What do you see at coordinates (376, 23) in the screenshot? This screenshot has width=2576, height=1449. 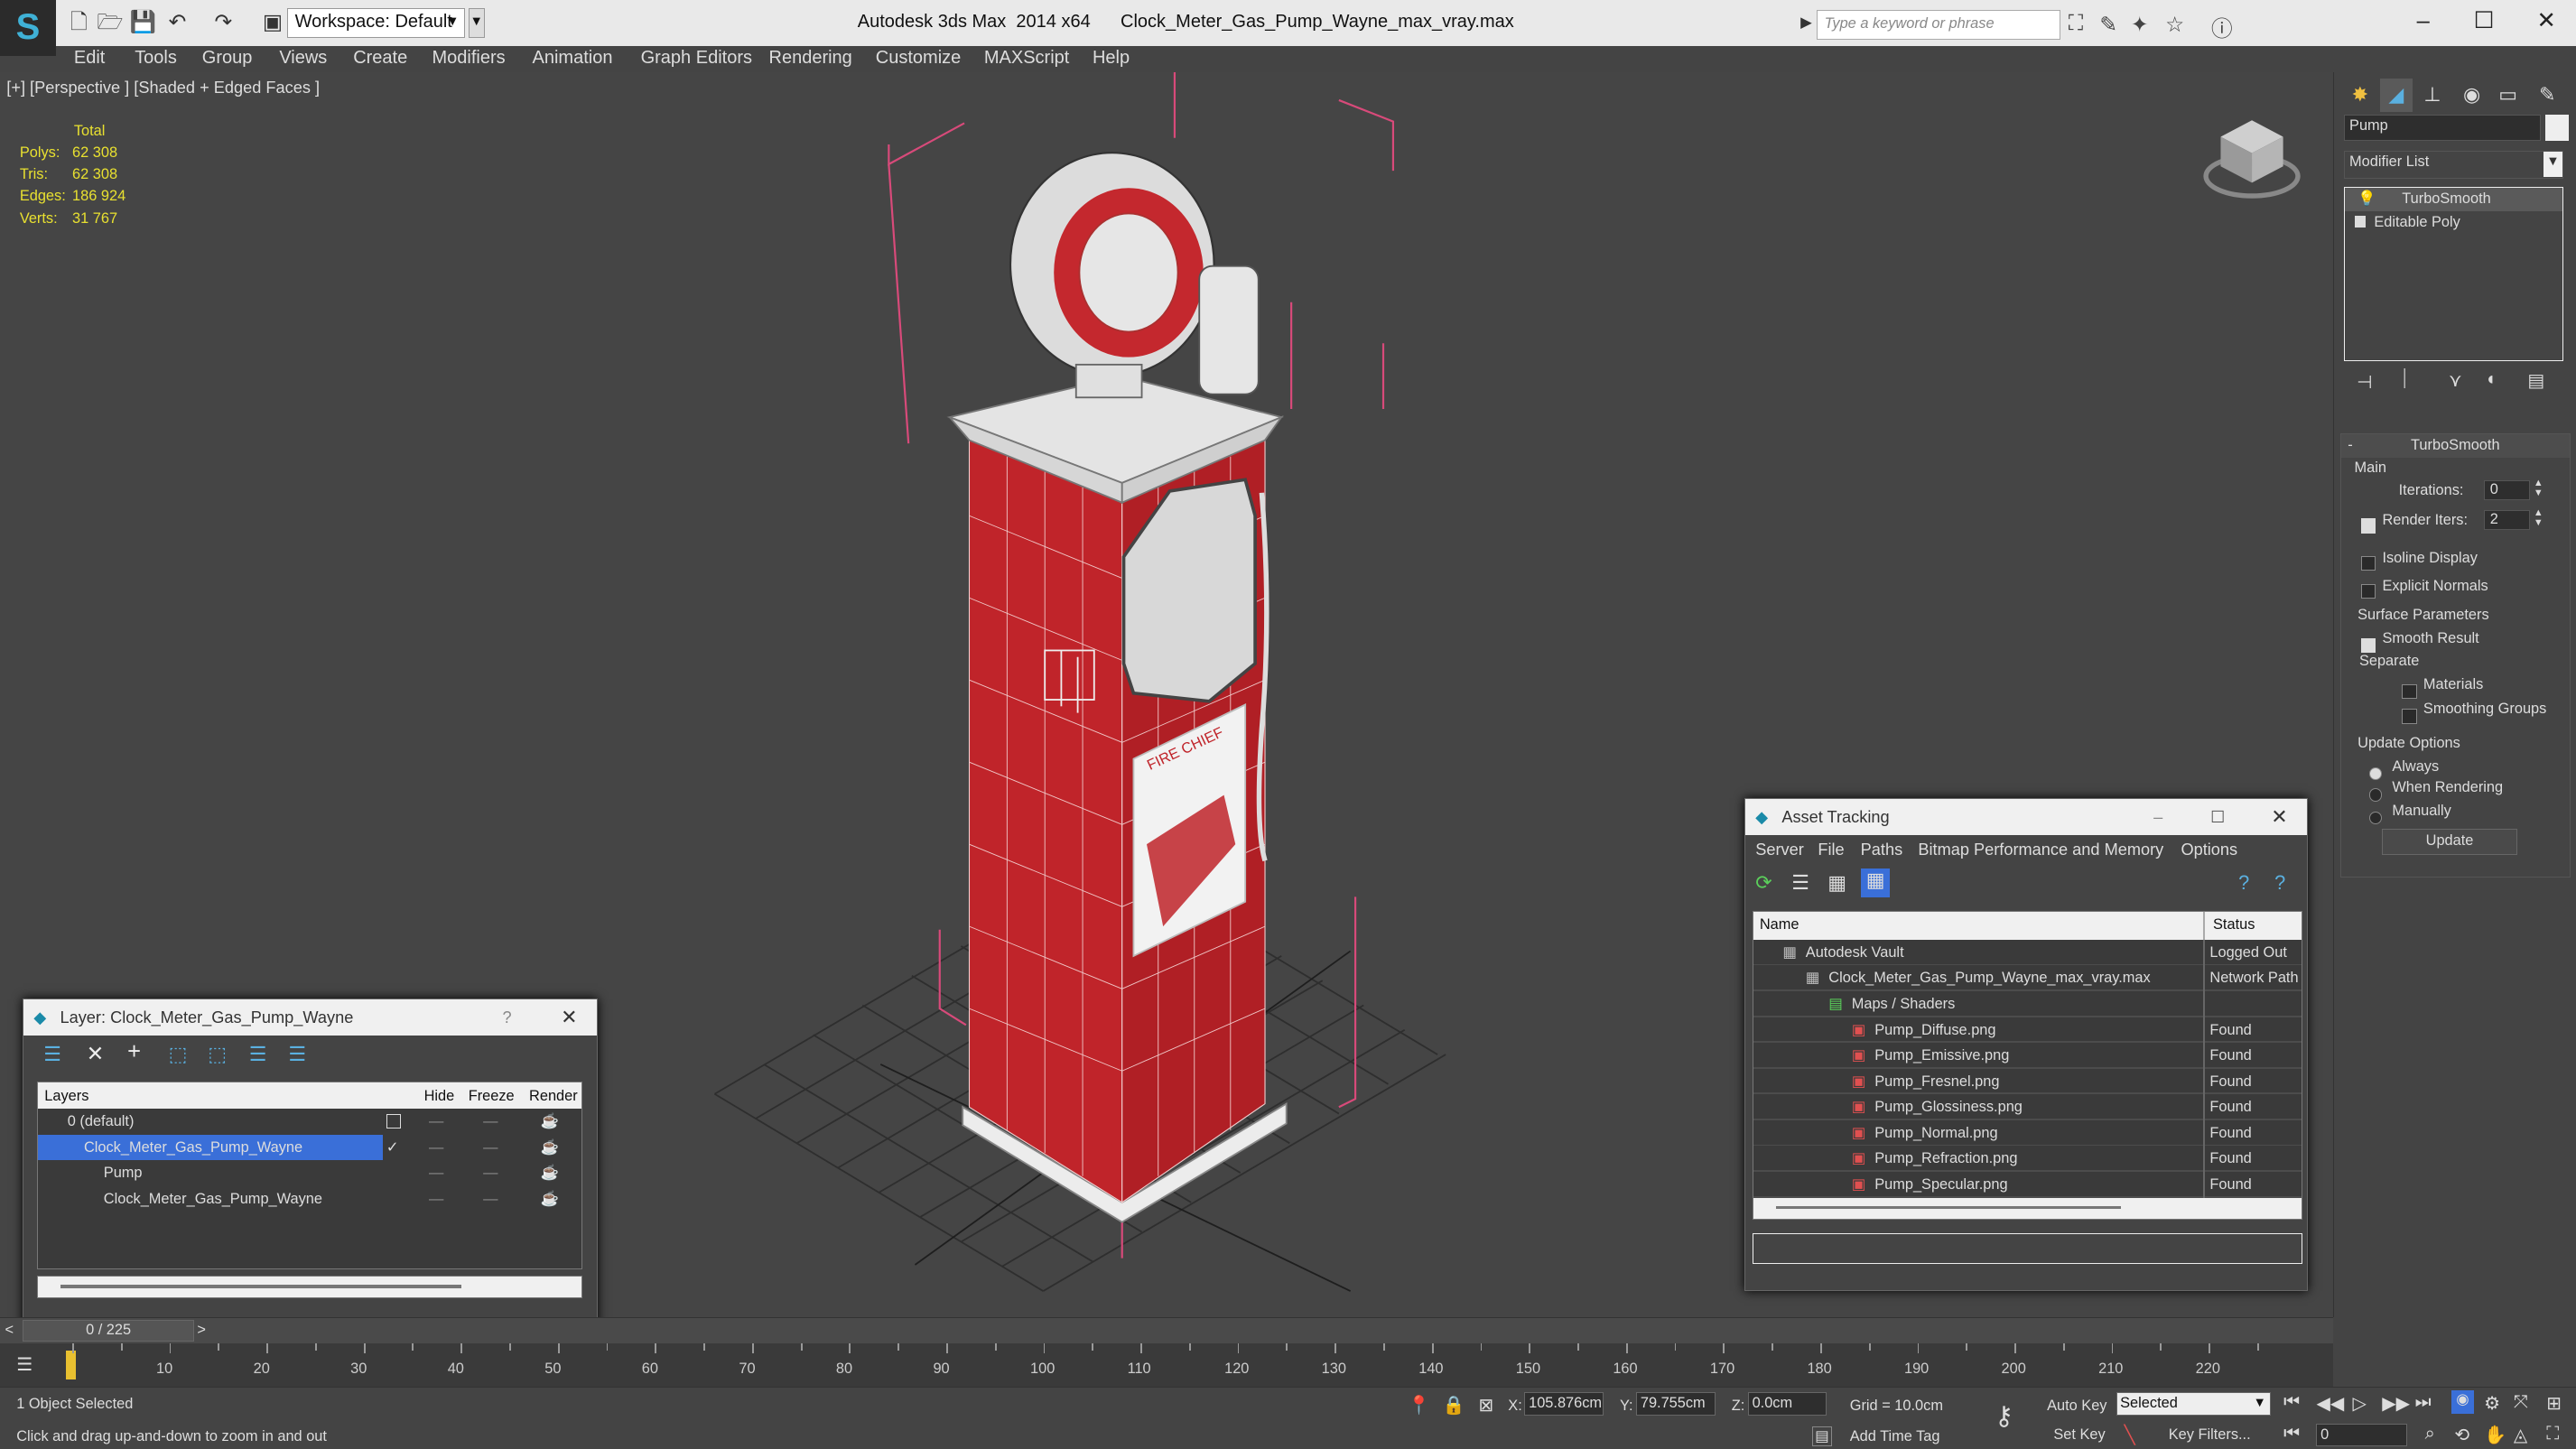 I see `workspace-dropdown: Workspace: Default ▼` at bounding box center [376, 23].